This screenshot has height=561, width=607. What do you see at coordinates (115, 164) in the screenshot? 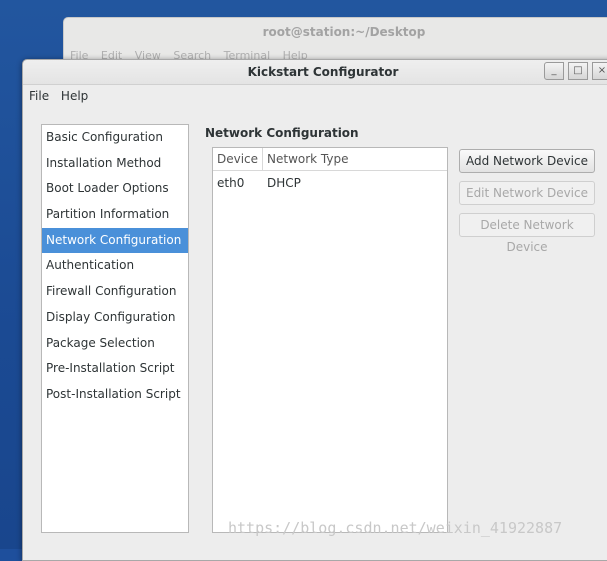
I see `sidebar-item-installation-method: Installation Method` at bounding box center [115, 164].